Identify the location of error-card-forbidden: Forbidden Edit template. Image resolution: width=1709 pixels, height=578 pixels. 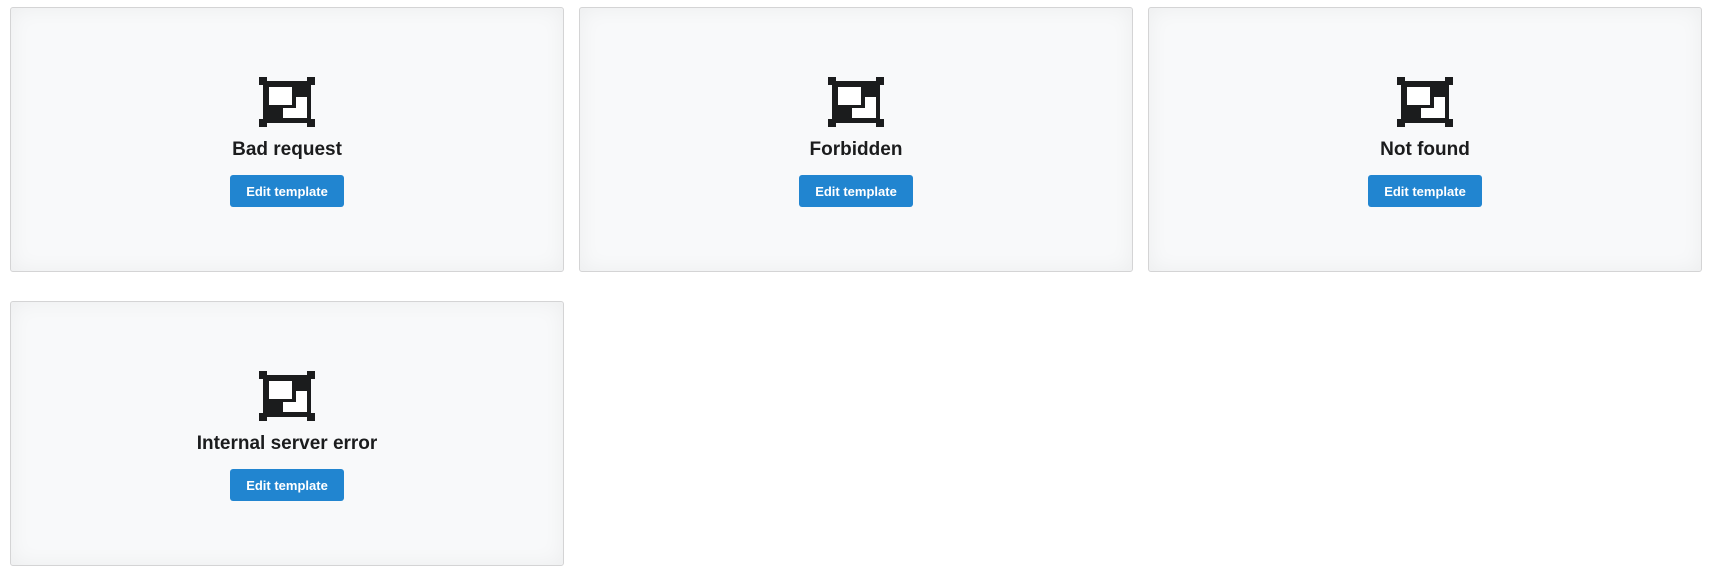
(856, 139).